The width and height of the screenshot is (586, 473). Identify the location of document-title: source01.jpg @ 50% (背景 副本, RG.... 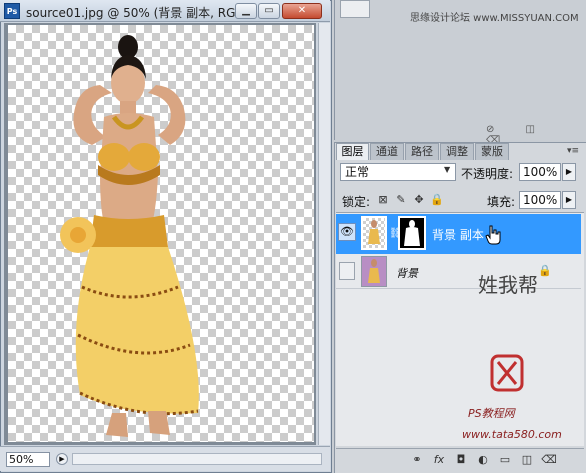
(136, 13).